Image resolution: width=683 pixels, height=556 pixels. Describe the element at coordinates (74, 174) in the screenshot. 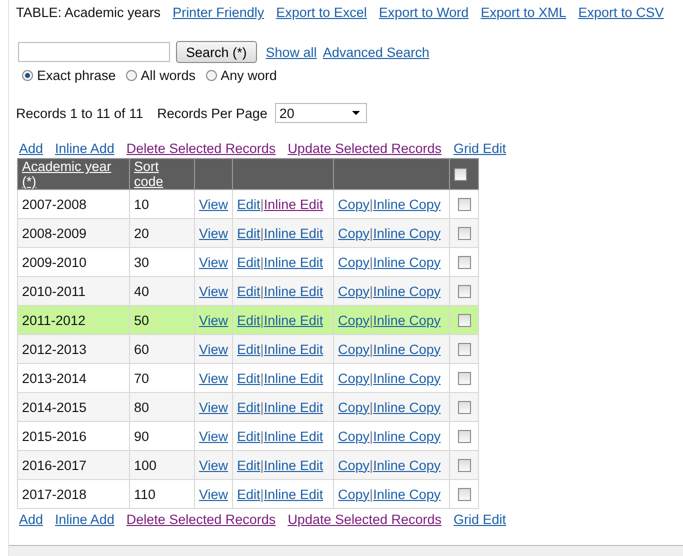

I see `column-header: Academic year (*)` at that location.